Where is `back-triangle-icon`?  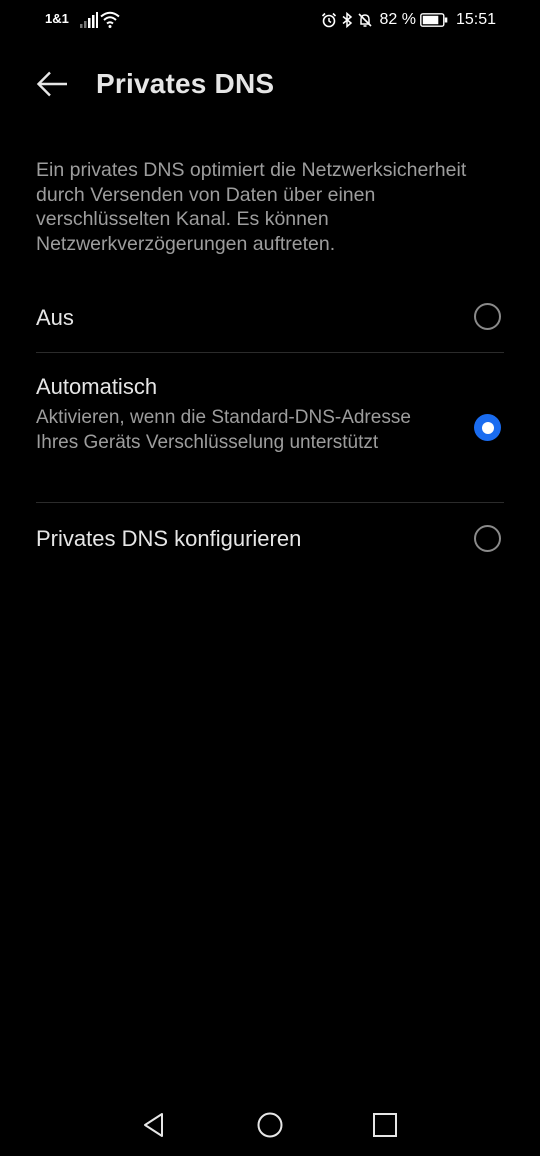 back-triangle-icon is located at coordinates (155, 1125).